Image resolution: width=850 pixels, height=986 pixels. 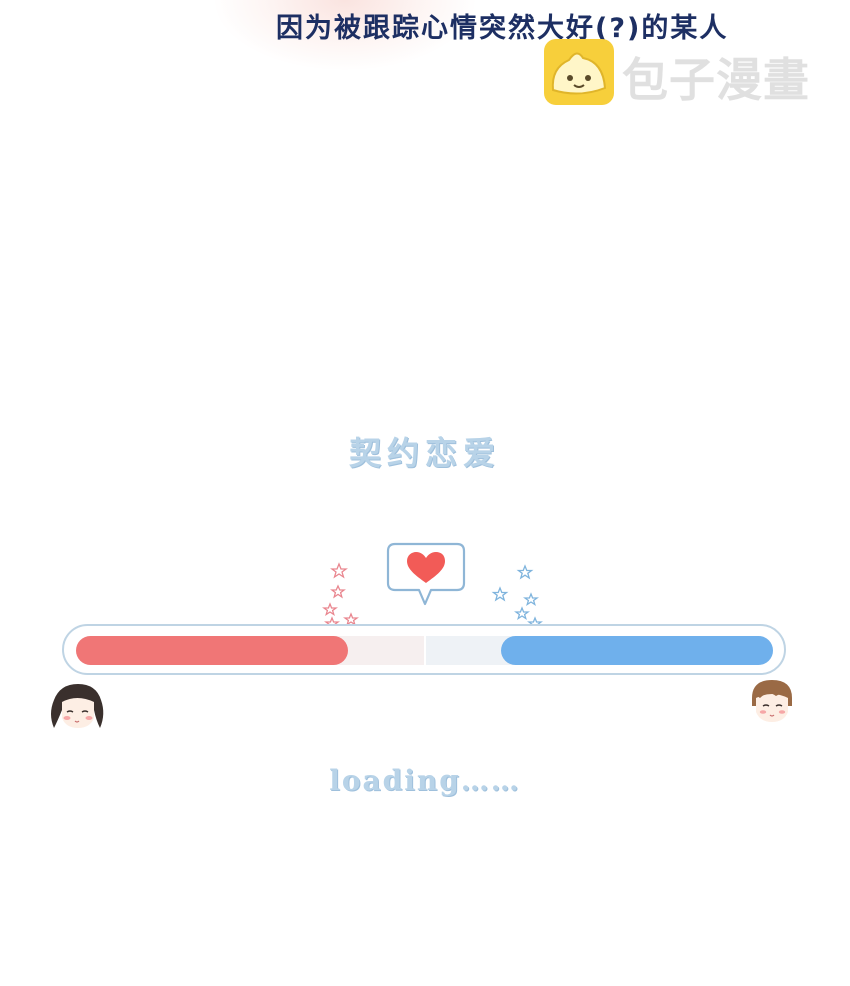 I want to click on boy-avatar-icon, so click(x=772, y=701).